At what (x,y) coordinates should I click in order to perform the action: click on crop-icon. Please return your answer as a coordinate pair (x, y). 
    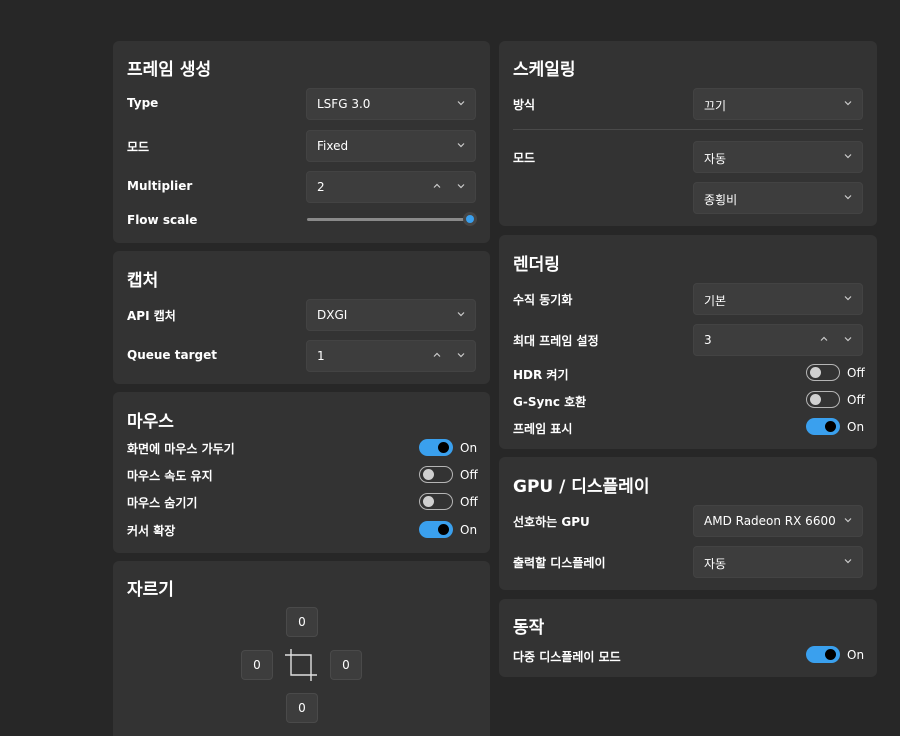
    Looking at the image, I should click on (301, 665).